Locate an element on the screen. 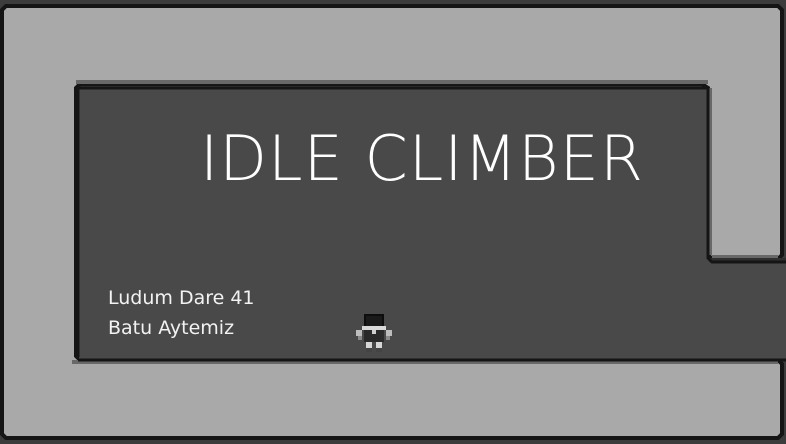 This screenshot has width=786, height=444. credit-author: Batu Aytemiz is located at coordinates (171, 328).